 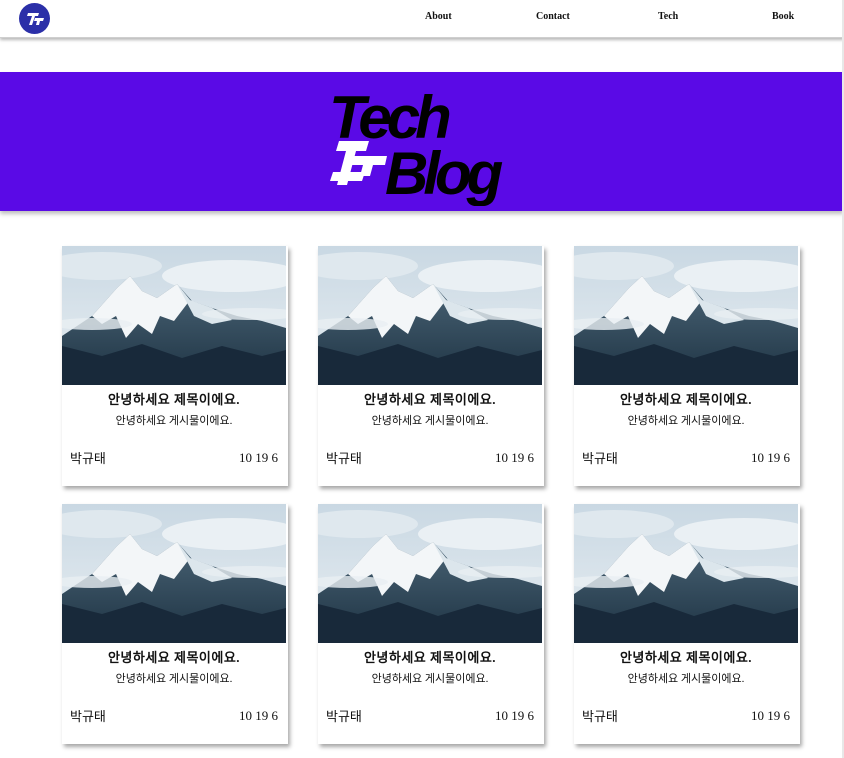 I want to click on home-logo, so click(x=34, y=18).